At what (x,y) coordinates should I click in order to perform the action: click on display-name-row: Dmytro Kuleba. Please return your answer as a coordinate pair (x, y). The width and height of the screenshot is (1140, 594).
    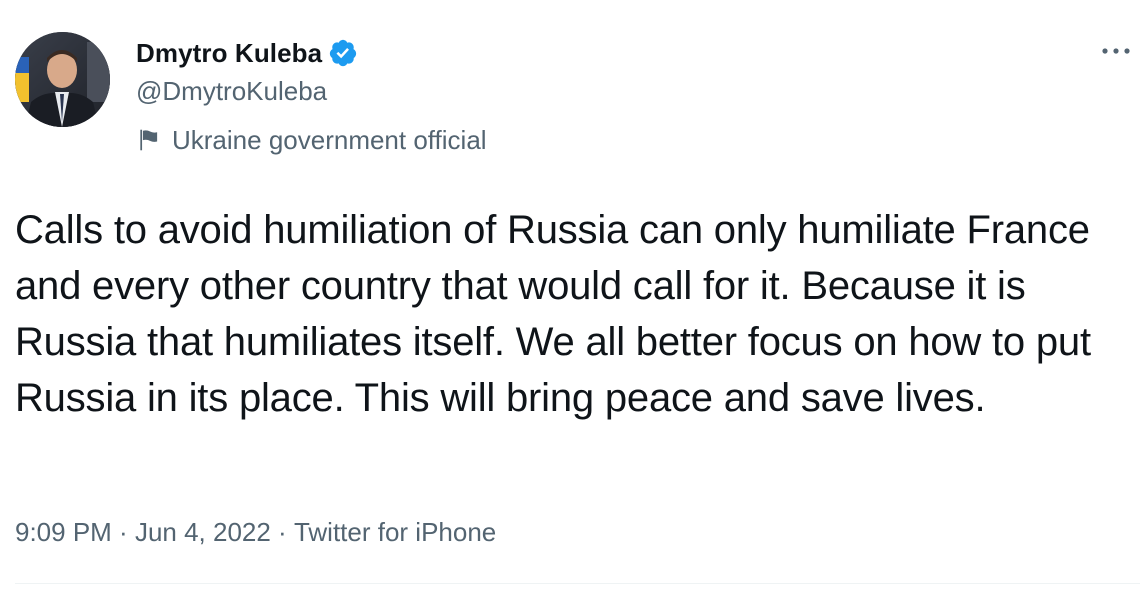
    Looking at the image, I should click on (247, 53).